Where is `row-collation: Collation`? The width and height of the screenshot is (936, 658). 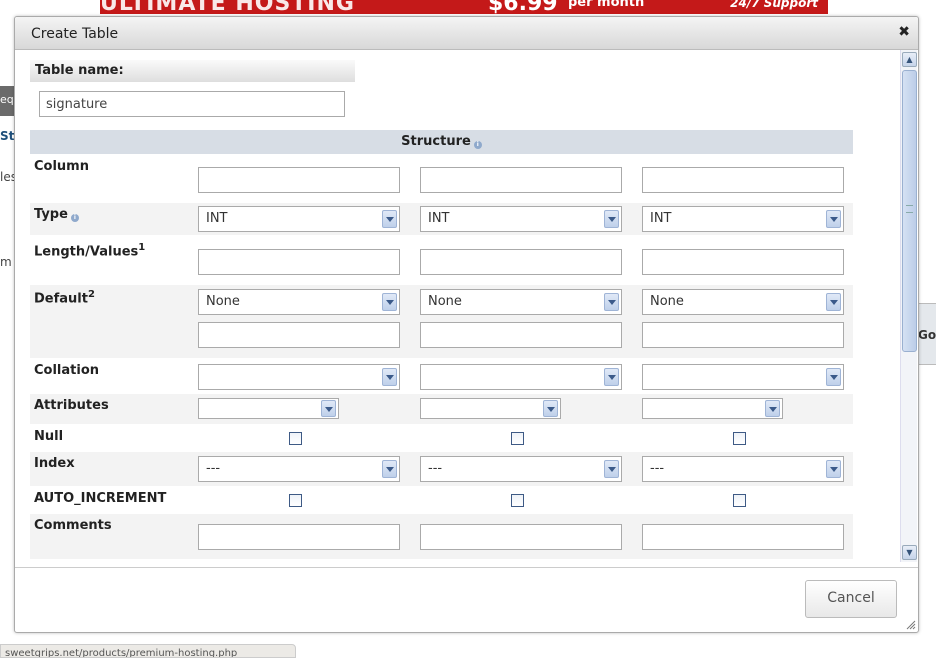
row-collation: Collation is located at coordinates (441, 376).